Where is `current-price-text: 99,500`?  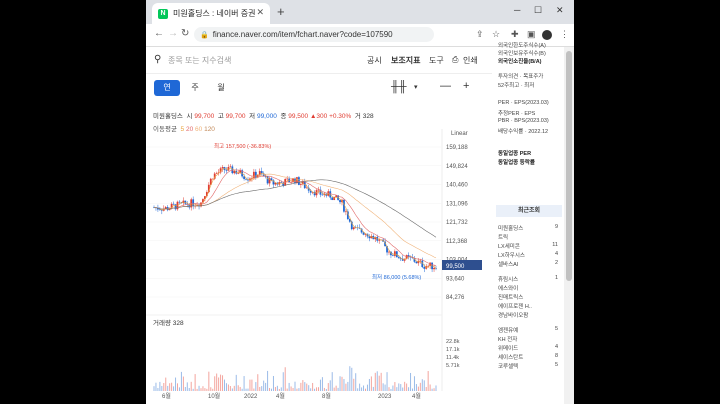
current-price-text: 99,500 is located at coordinates (455, 267).